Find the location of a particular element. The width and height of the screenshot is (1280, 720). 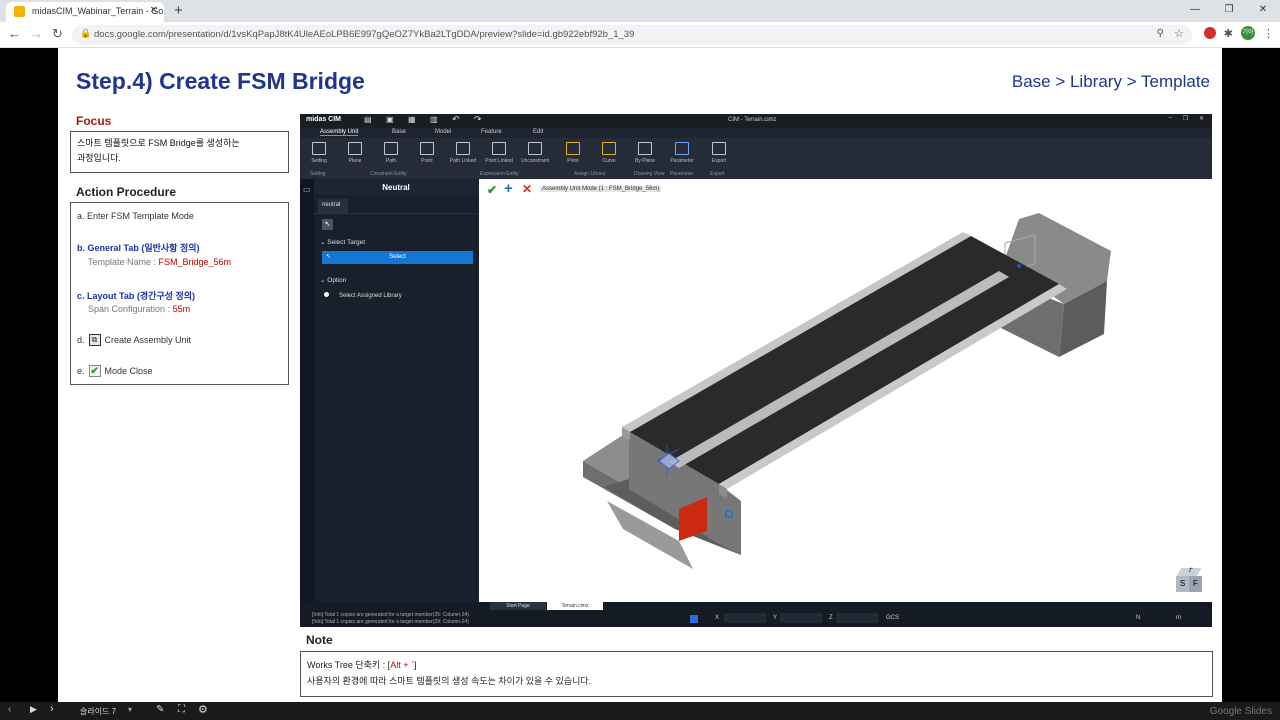

window-controls: — ❐ ✕ is located at coordinates (1229, 11).